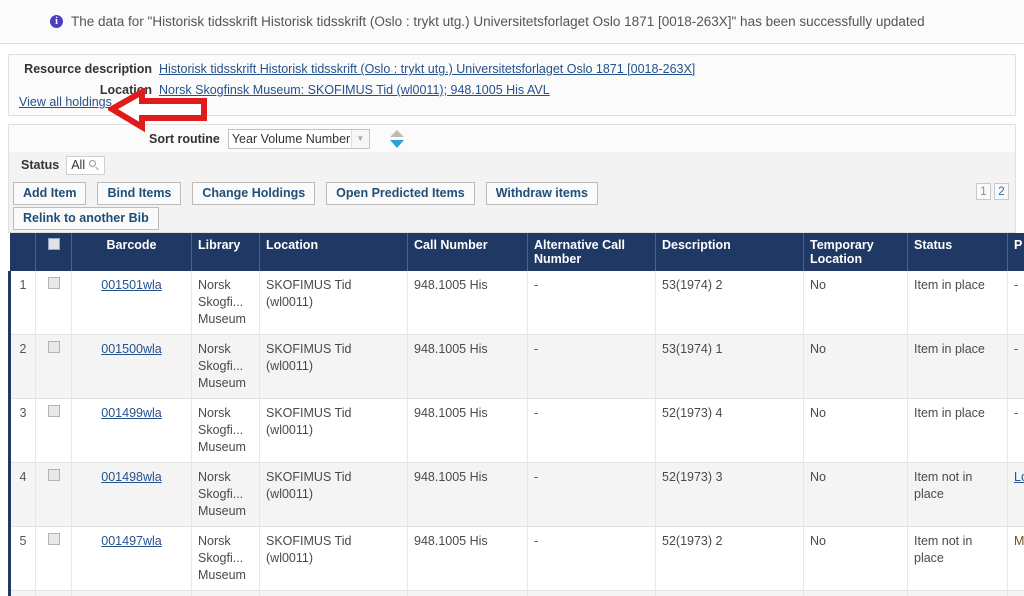  Describe the element at coordinates (53, 244) in the screenshot. I see `select-all-checkbox` at that location.